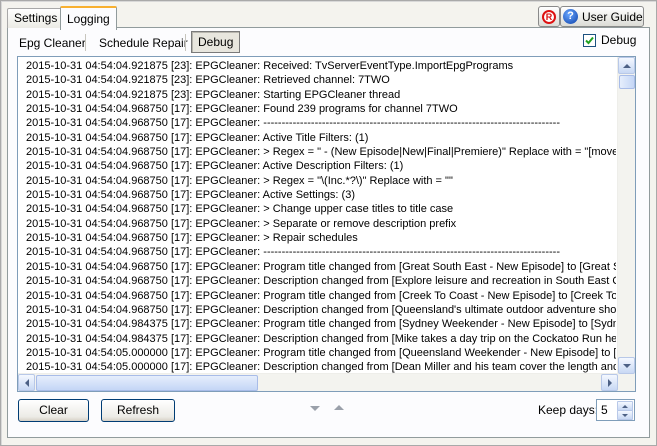 The height and width of the screenshot is (446, 657). Describe the element at coordinates (36, 18) in the screenshot. I see `tab-settings: Settings` at that location.